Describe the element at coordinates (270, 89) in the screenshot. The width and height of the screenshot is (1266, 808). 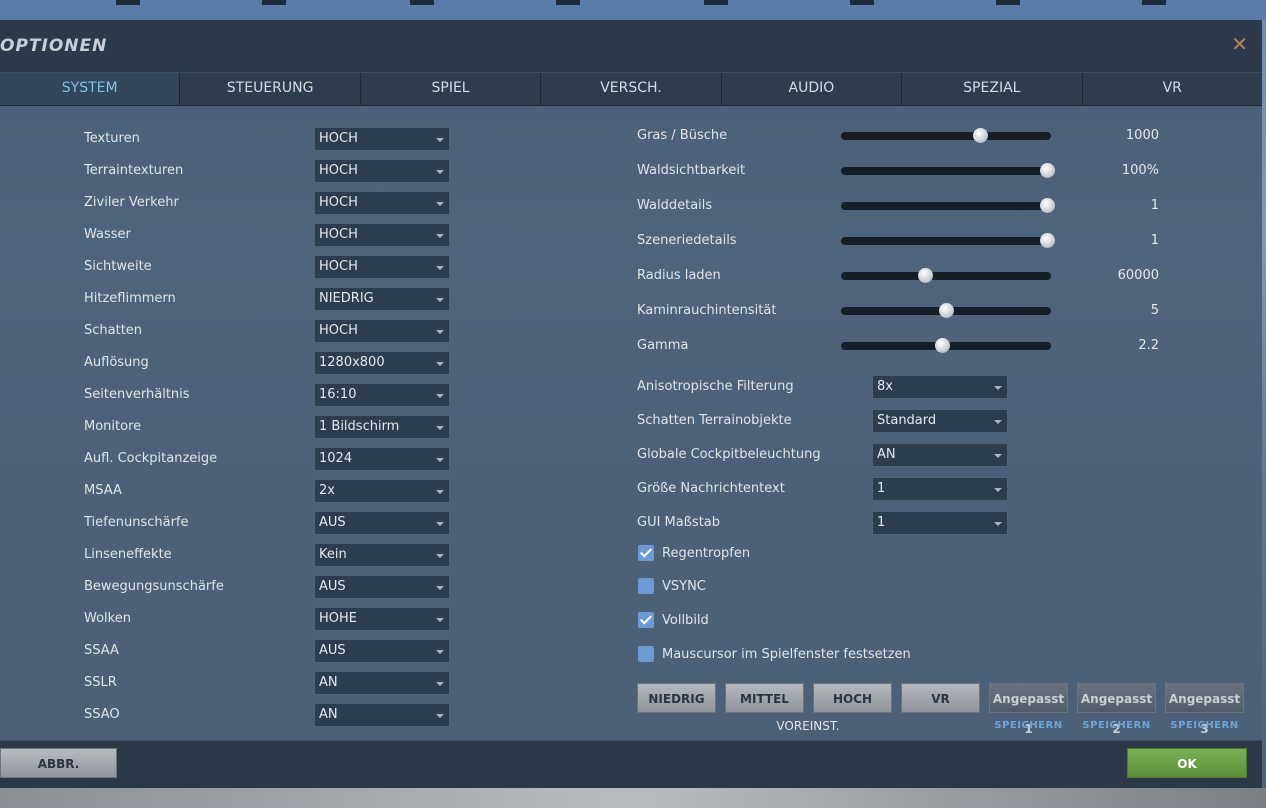
I see `tab-steuerung: STEUERUNG` at that location.